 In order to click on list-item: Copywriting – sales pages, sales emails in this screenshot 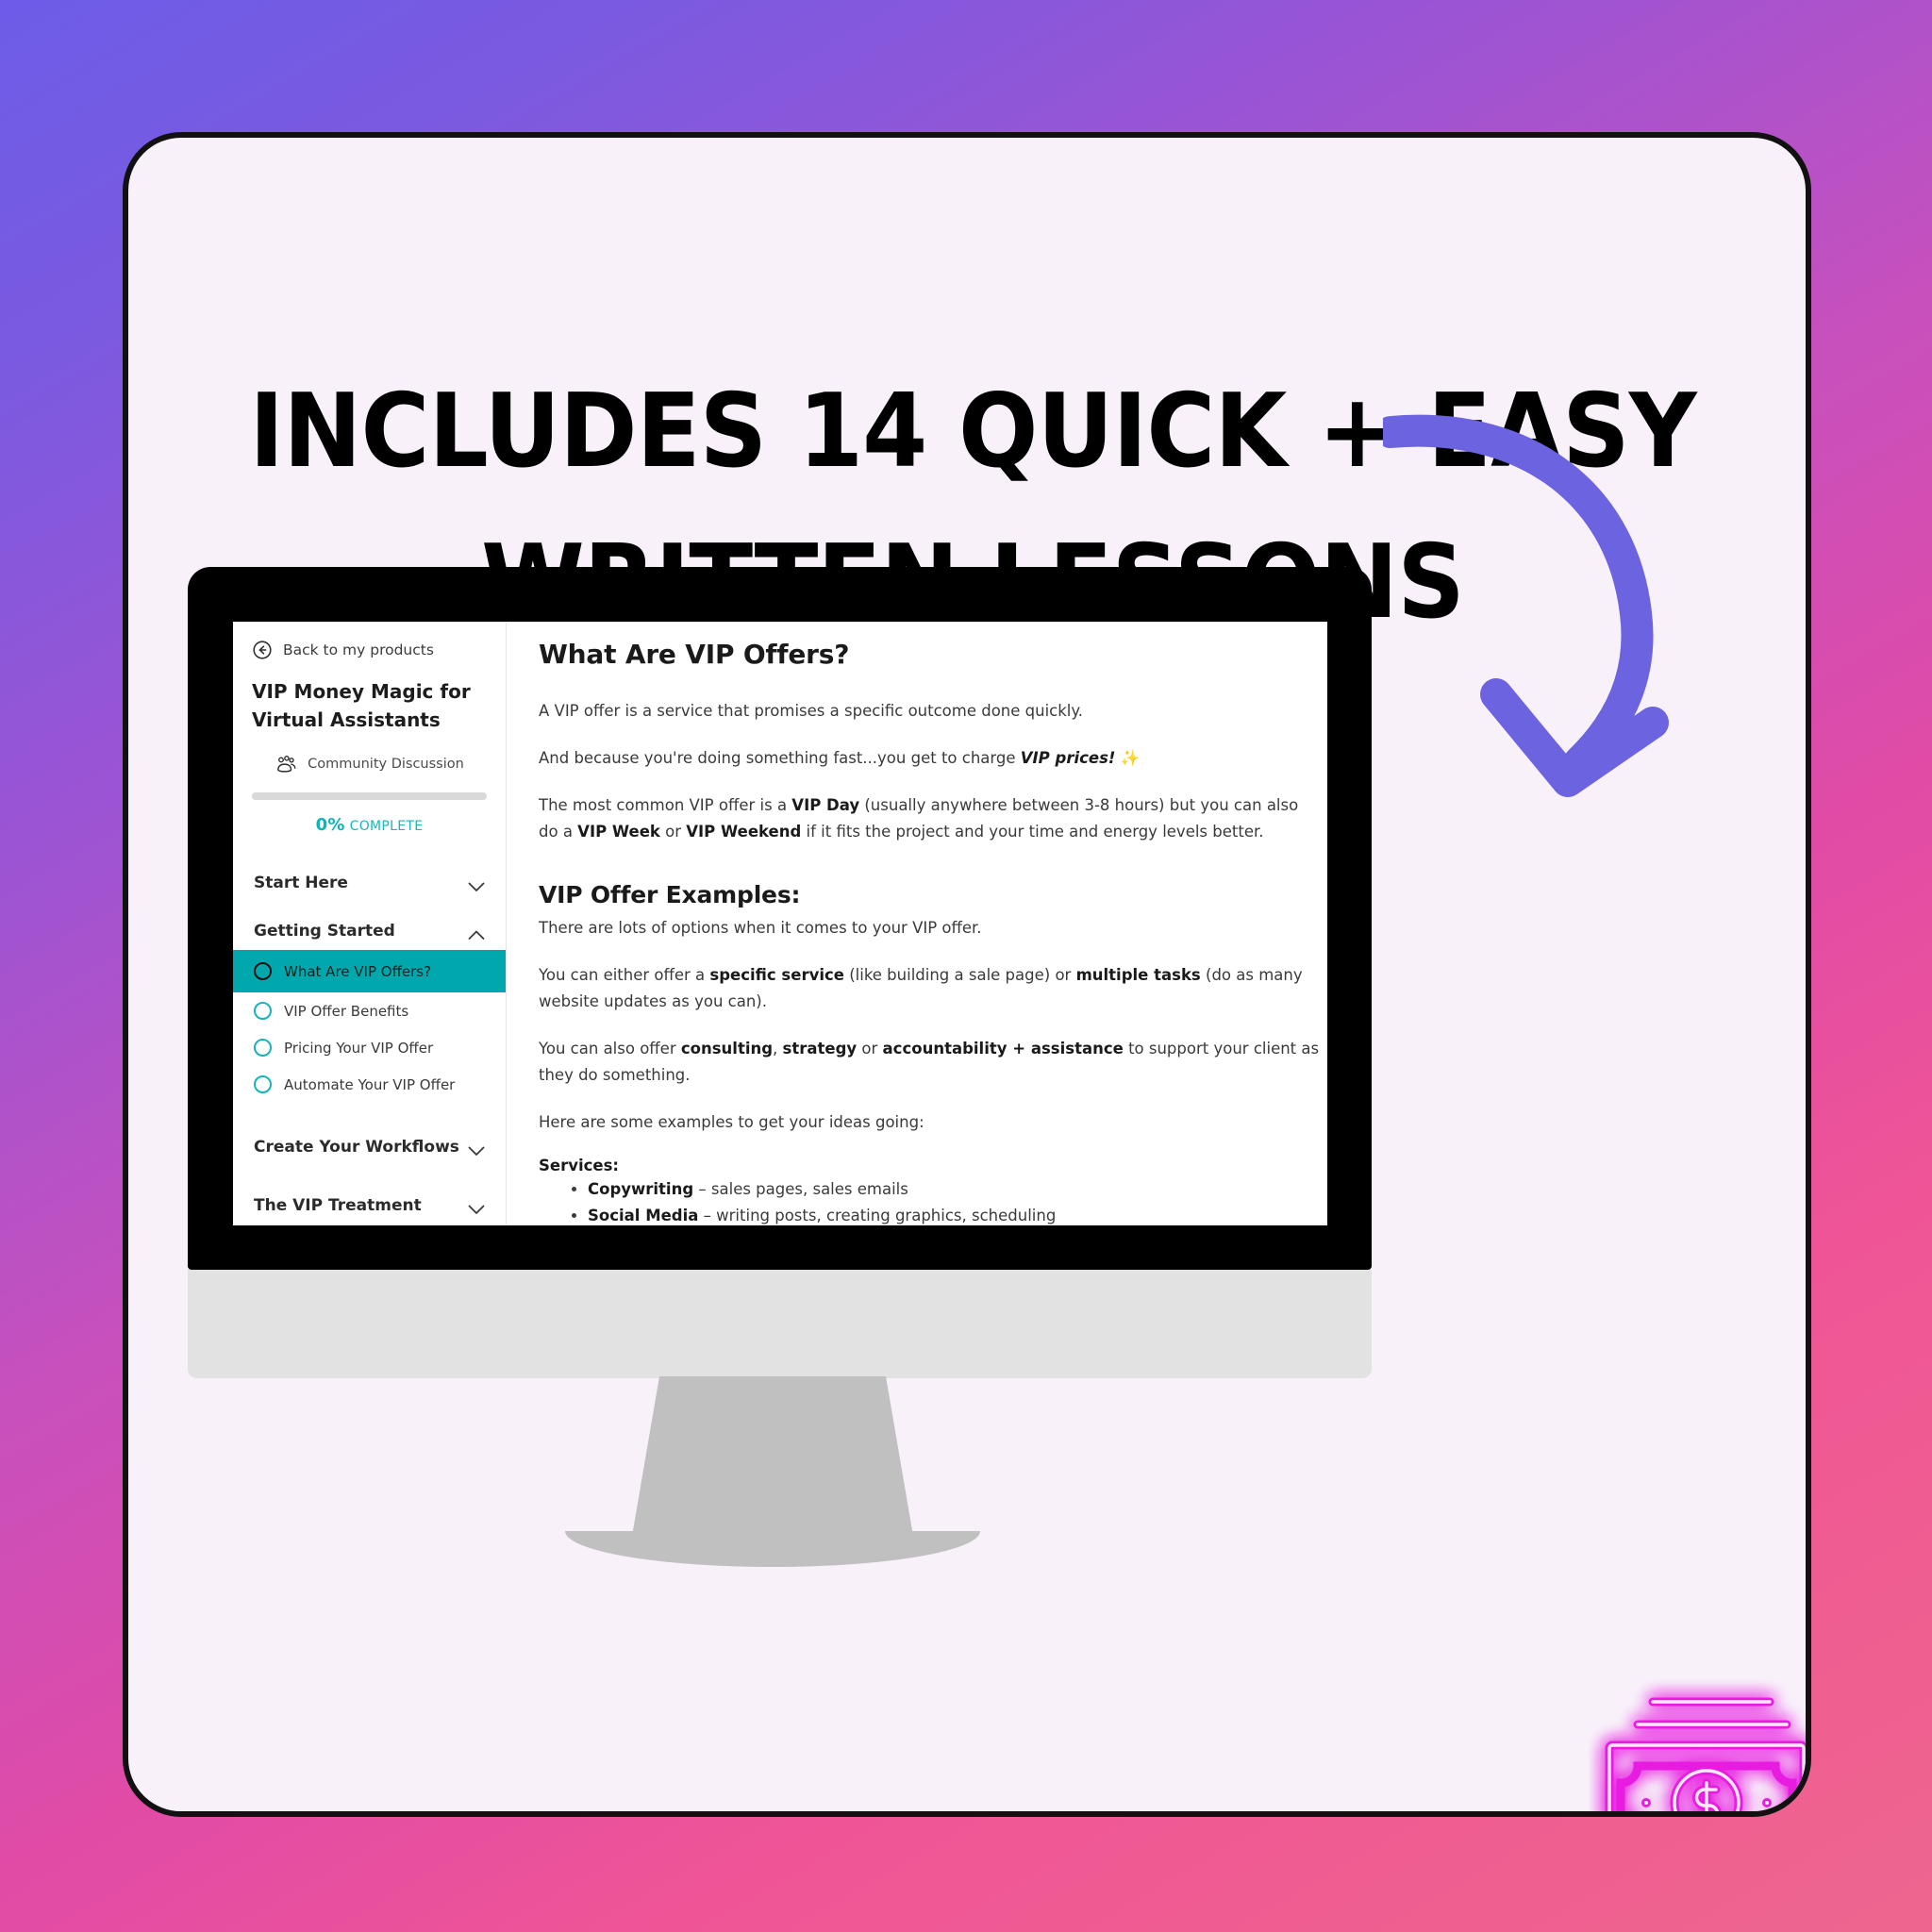, I will do `click(958, 1189)`.